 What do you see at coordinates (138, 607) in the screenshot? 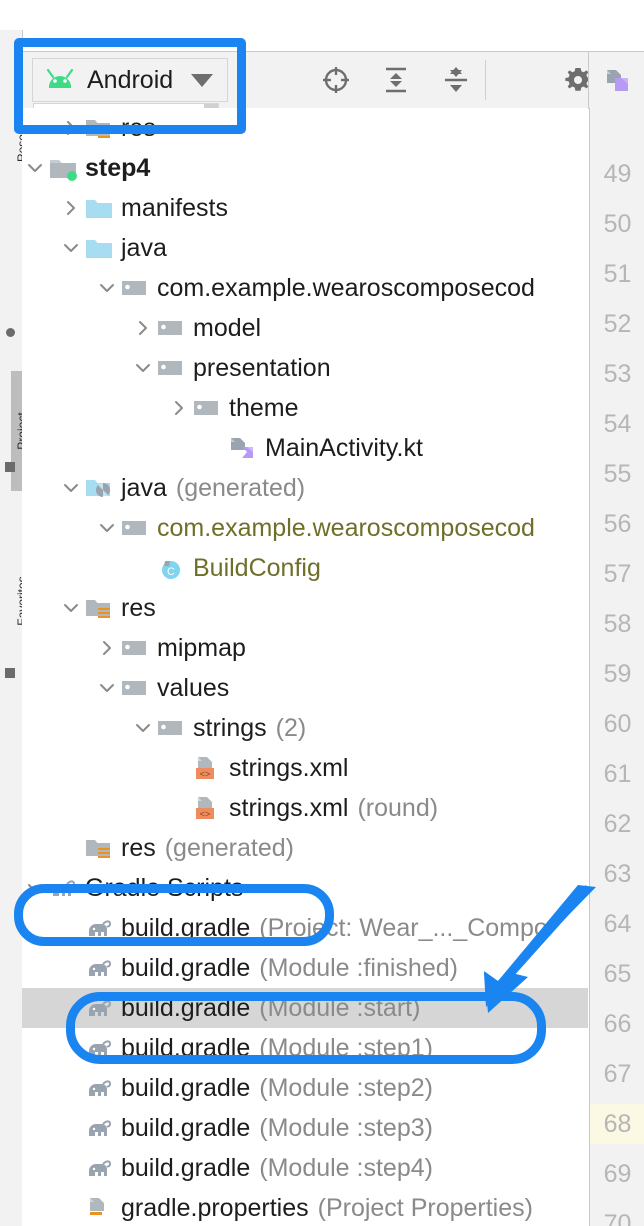
I see `tree-row-label: res` at bounding box center [138, 607].